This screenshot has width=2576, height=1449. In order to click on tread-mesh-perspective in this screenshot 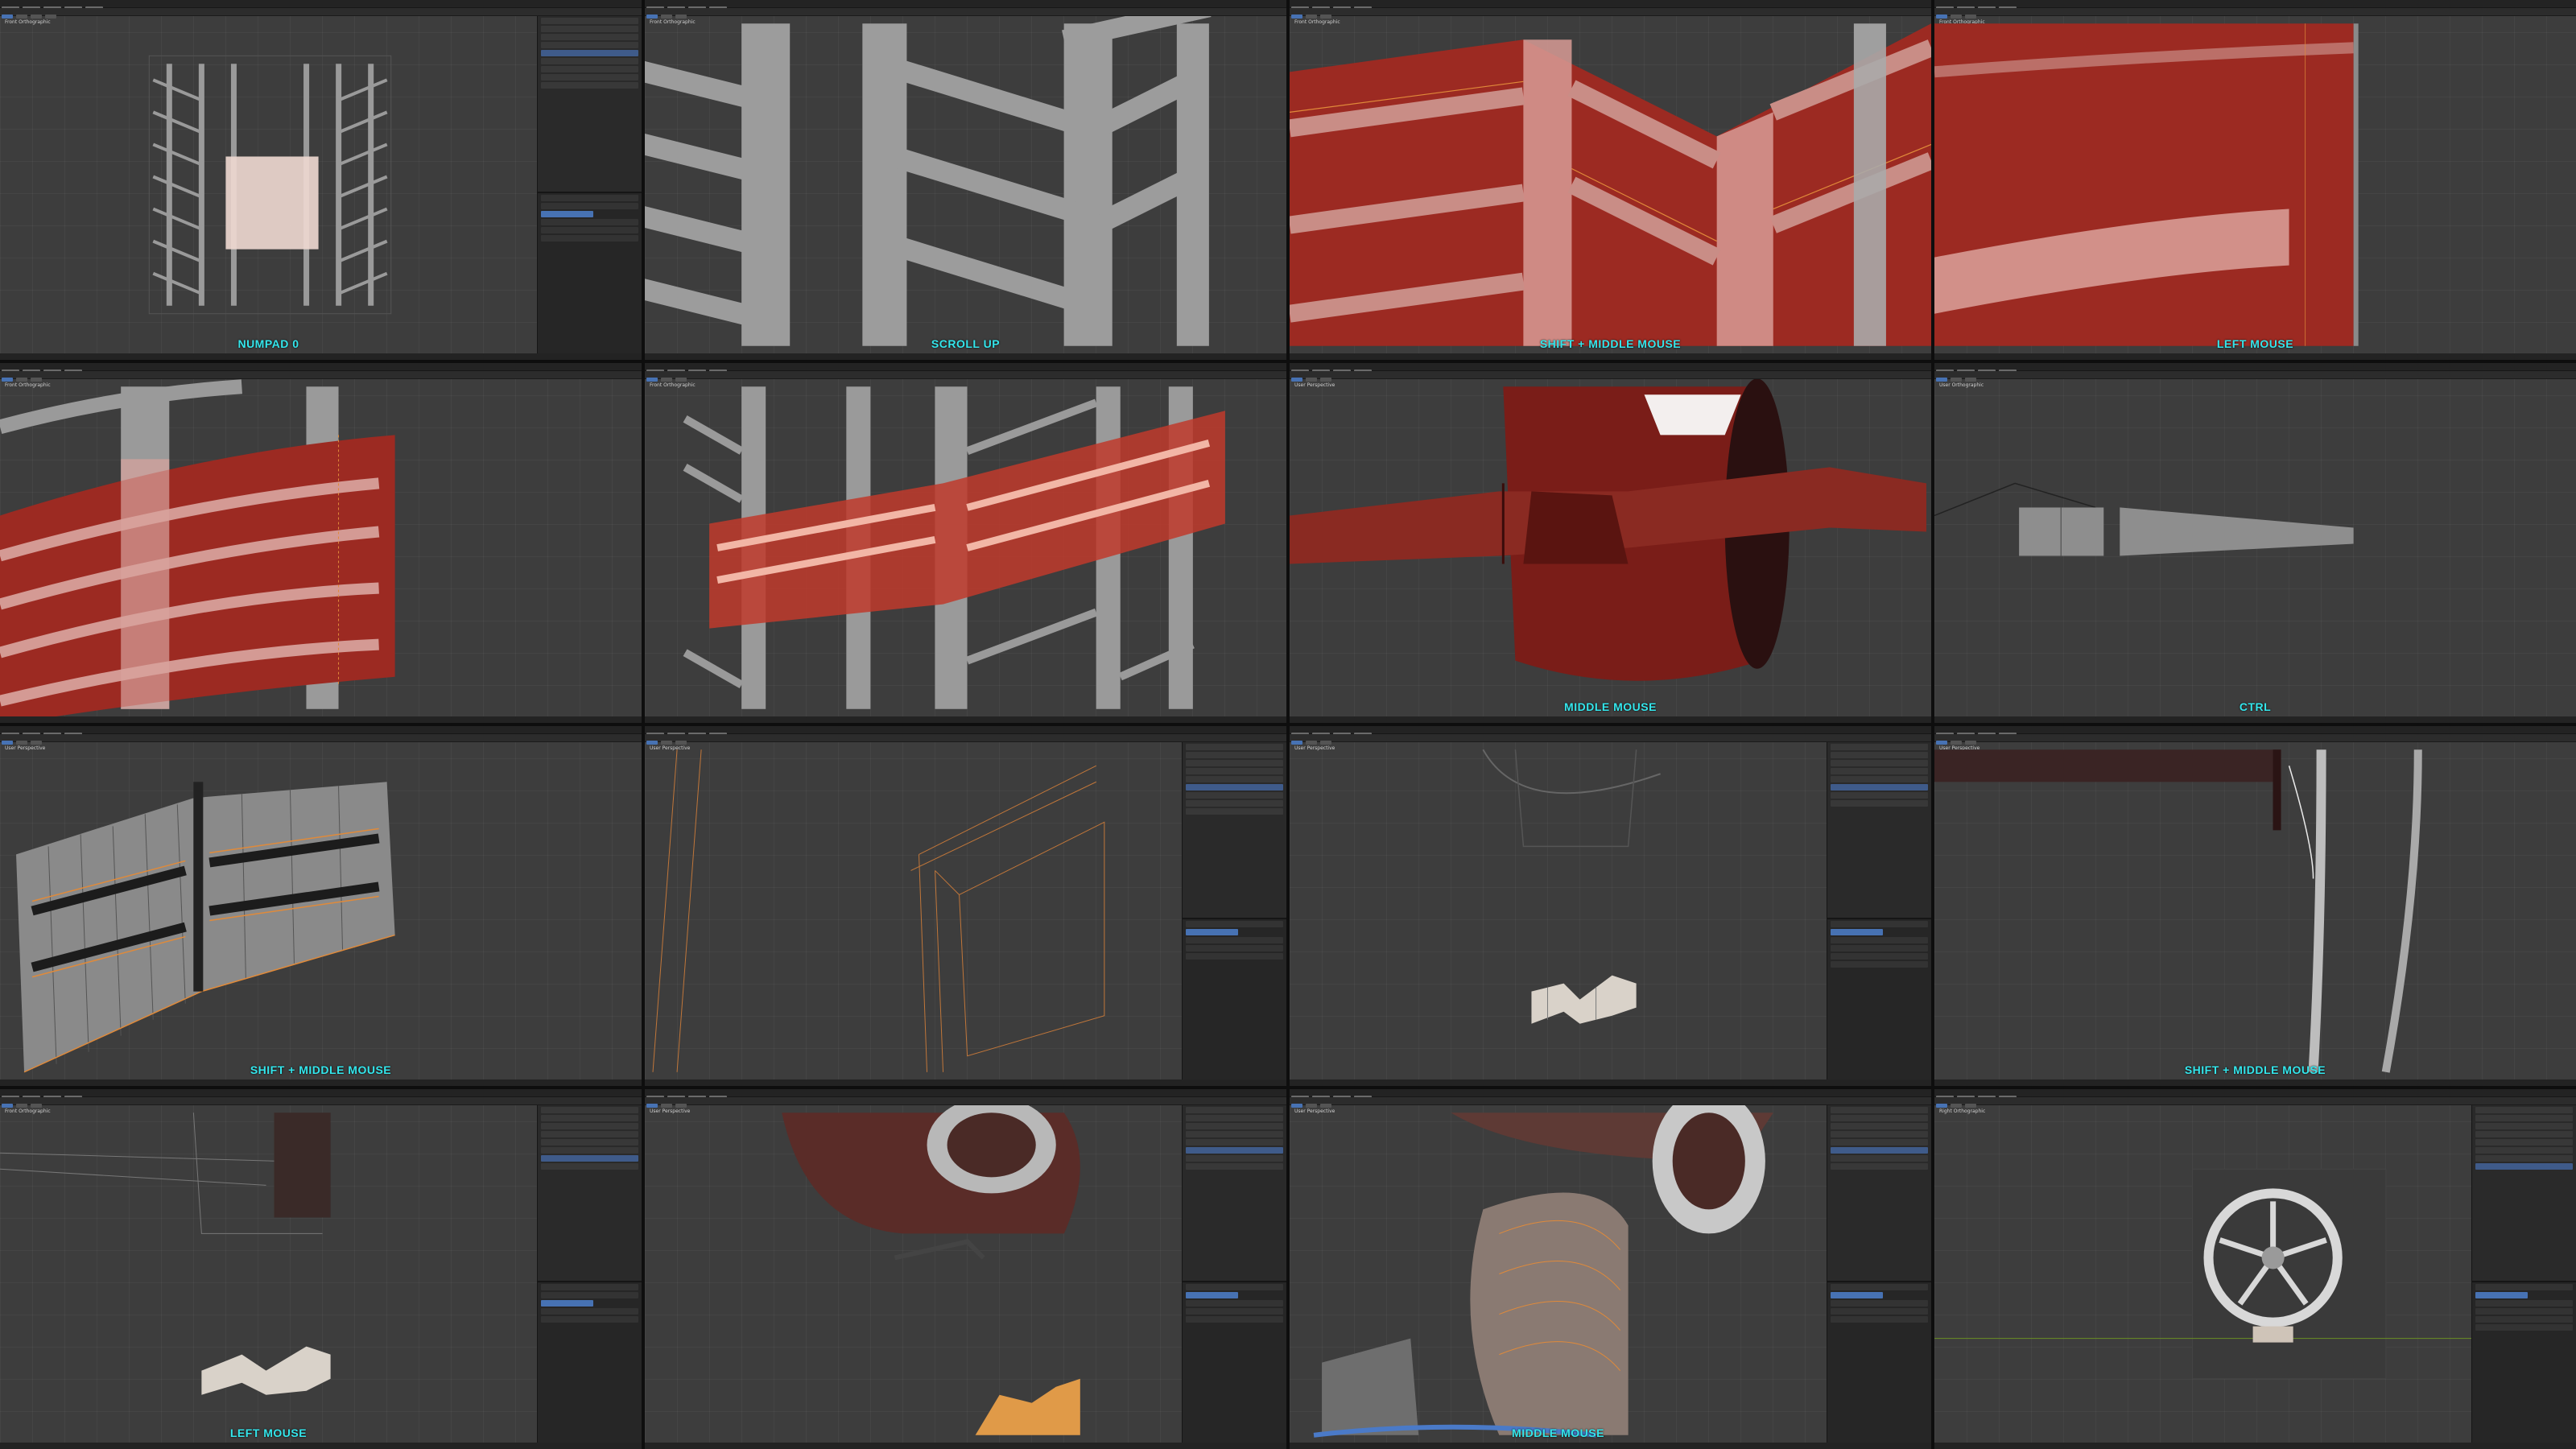, I will do `click(205, 927)`.